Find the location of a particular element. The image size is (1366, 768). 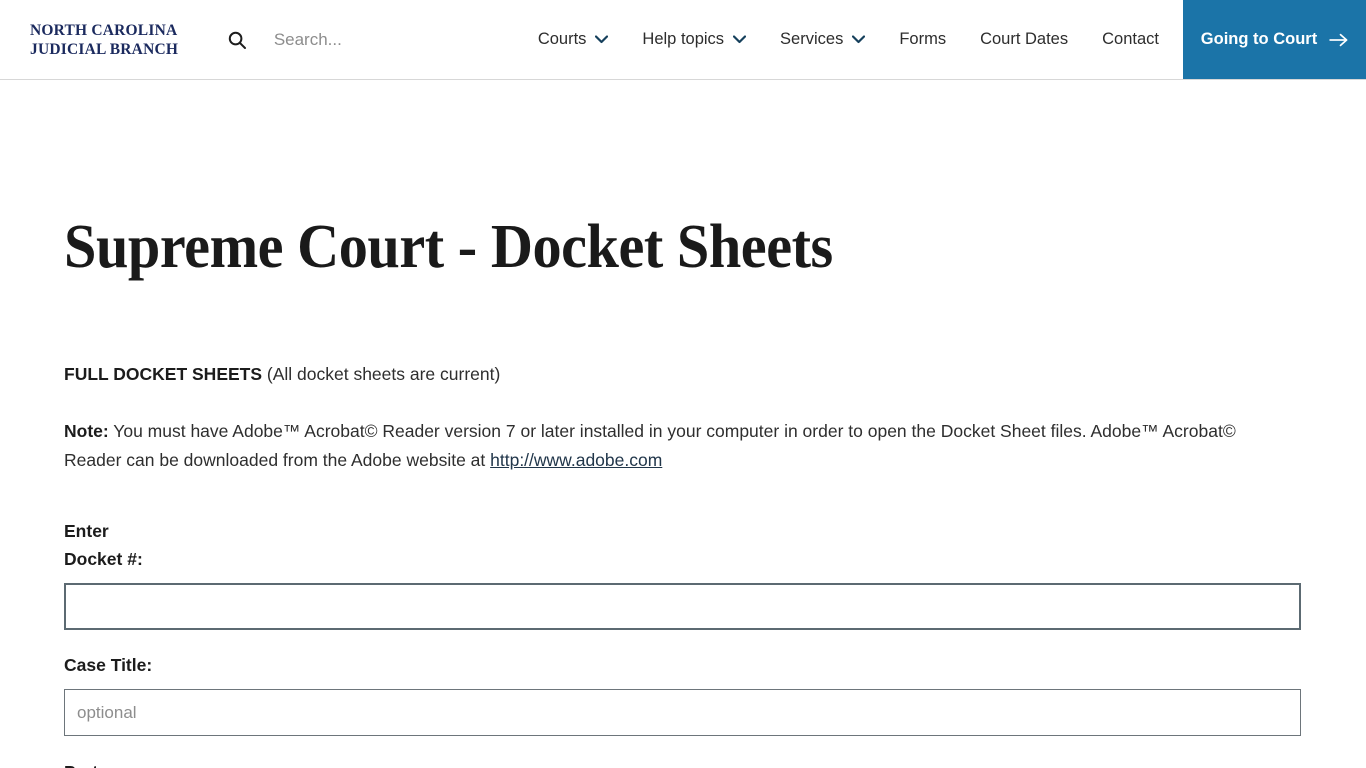

brand-line-1: NORTH CAROLINA is located at coordinates (104, 30).